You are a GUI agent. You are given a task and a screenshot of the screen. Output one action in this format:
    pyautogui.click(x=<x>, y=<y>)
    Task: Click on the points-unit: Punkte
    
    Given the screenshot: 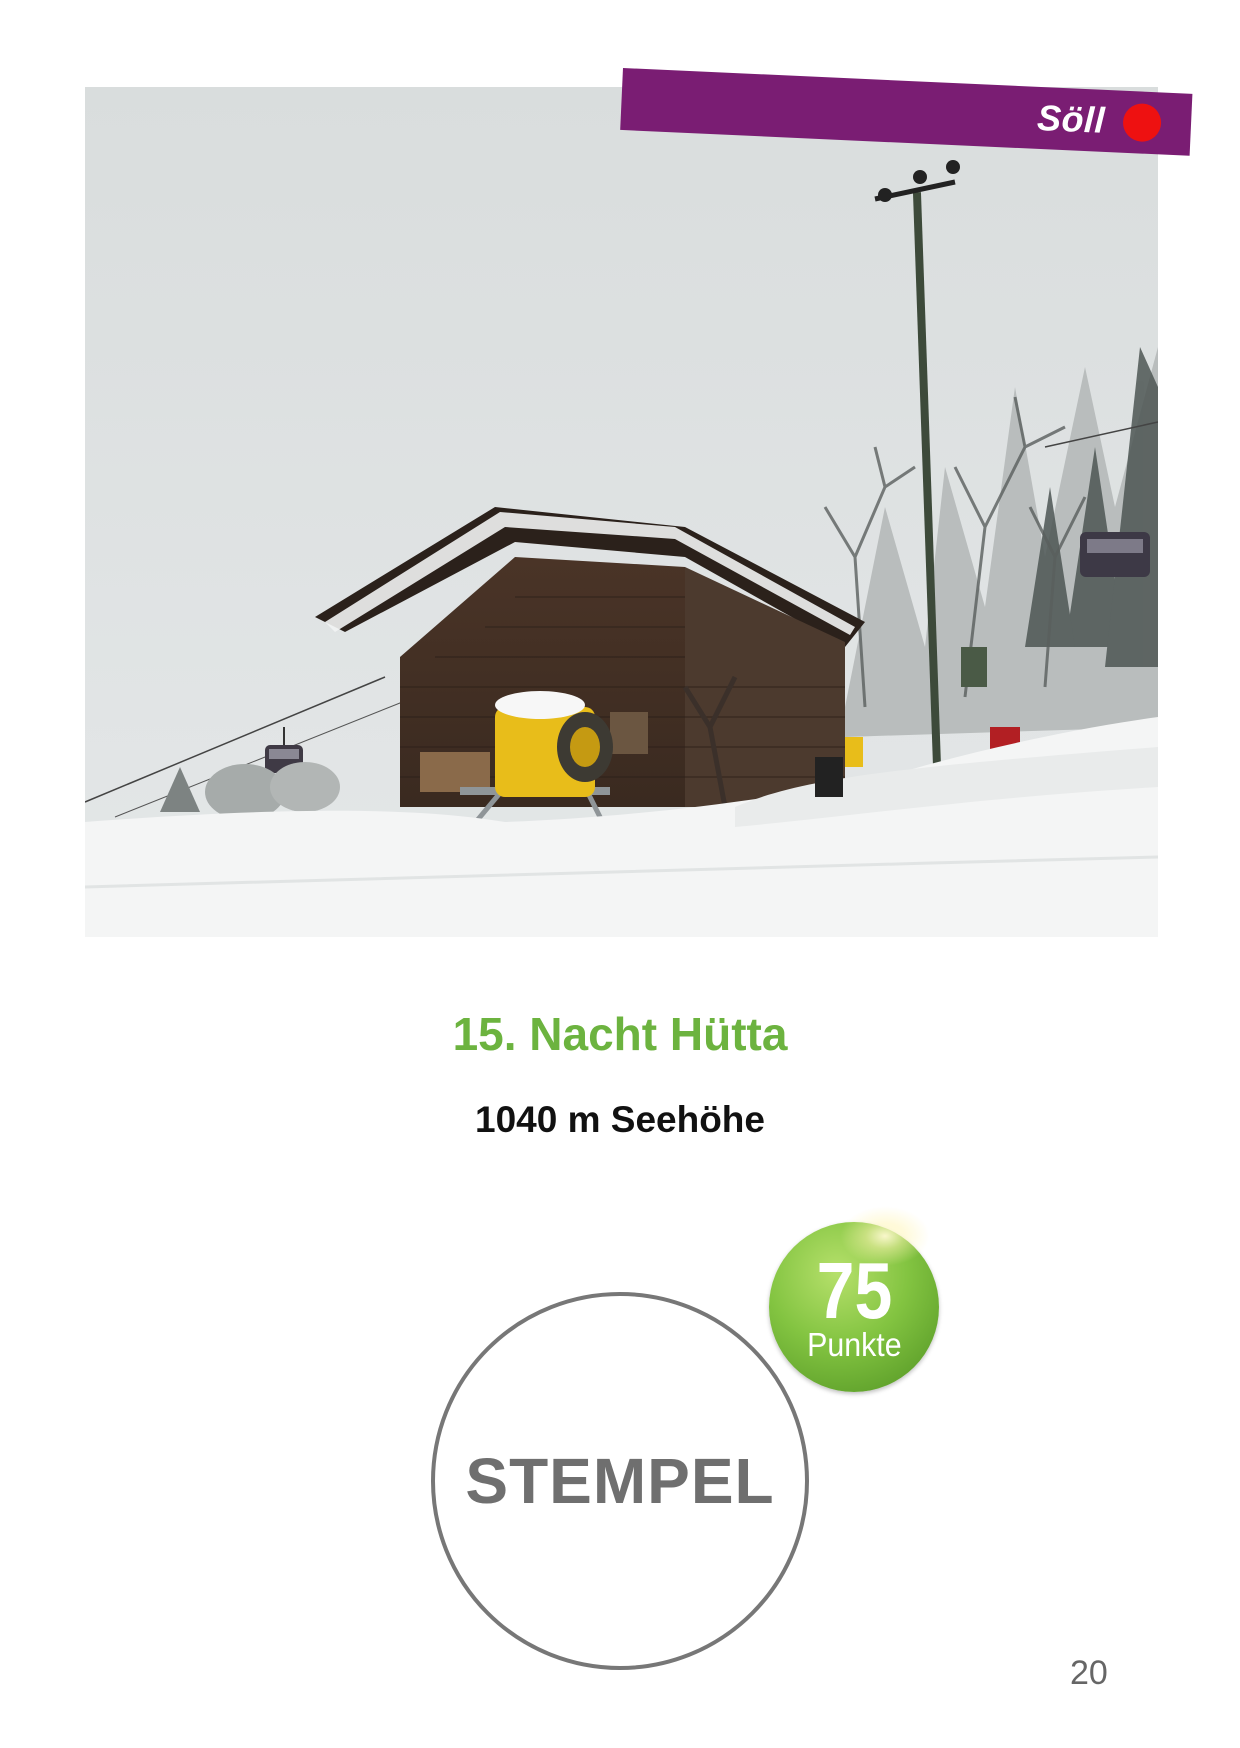 What is the action you would take?
    pyautogui.click(x=854, y=1344)
    